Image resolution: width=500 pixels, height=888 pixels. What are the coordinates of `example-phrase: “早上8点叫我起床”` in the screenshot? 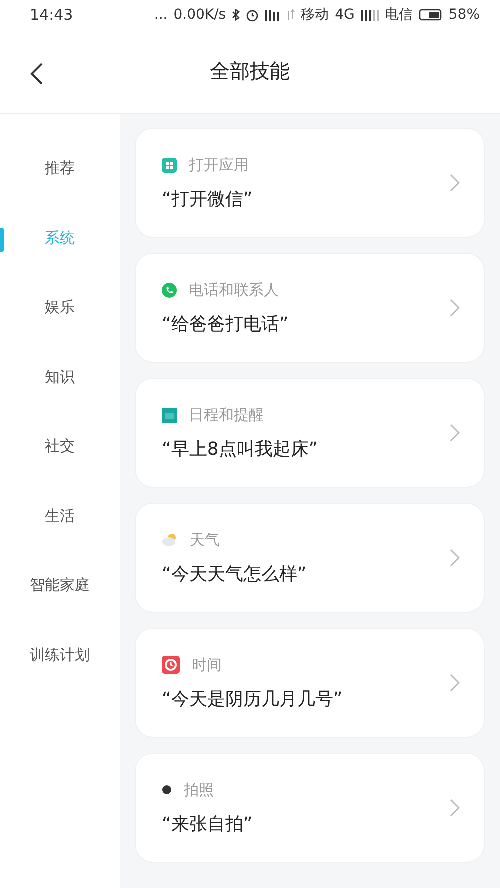 It's located at (241, 449).